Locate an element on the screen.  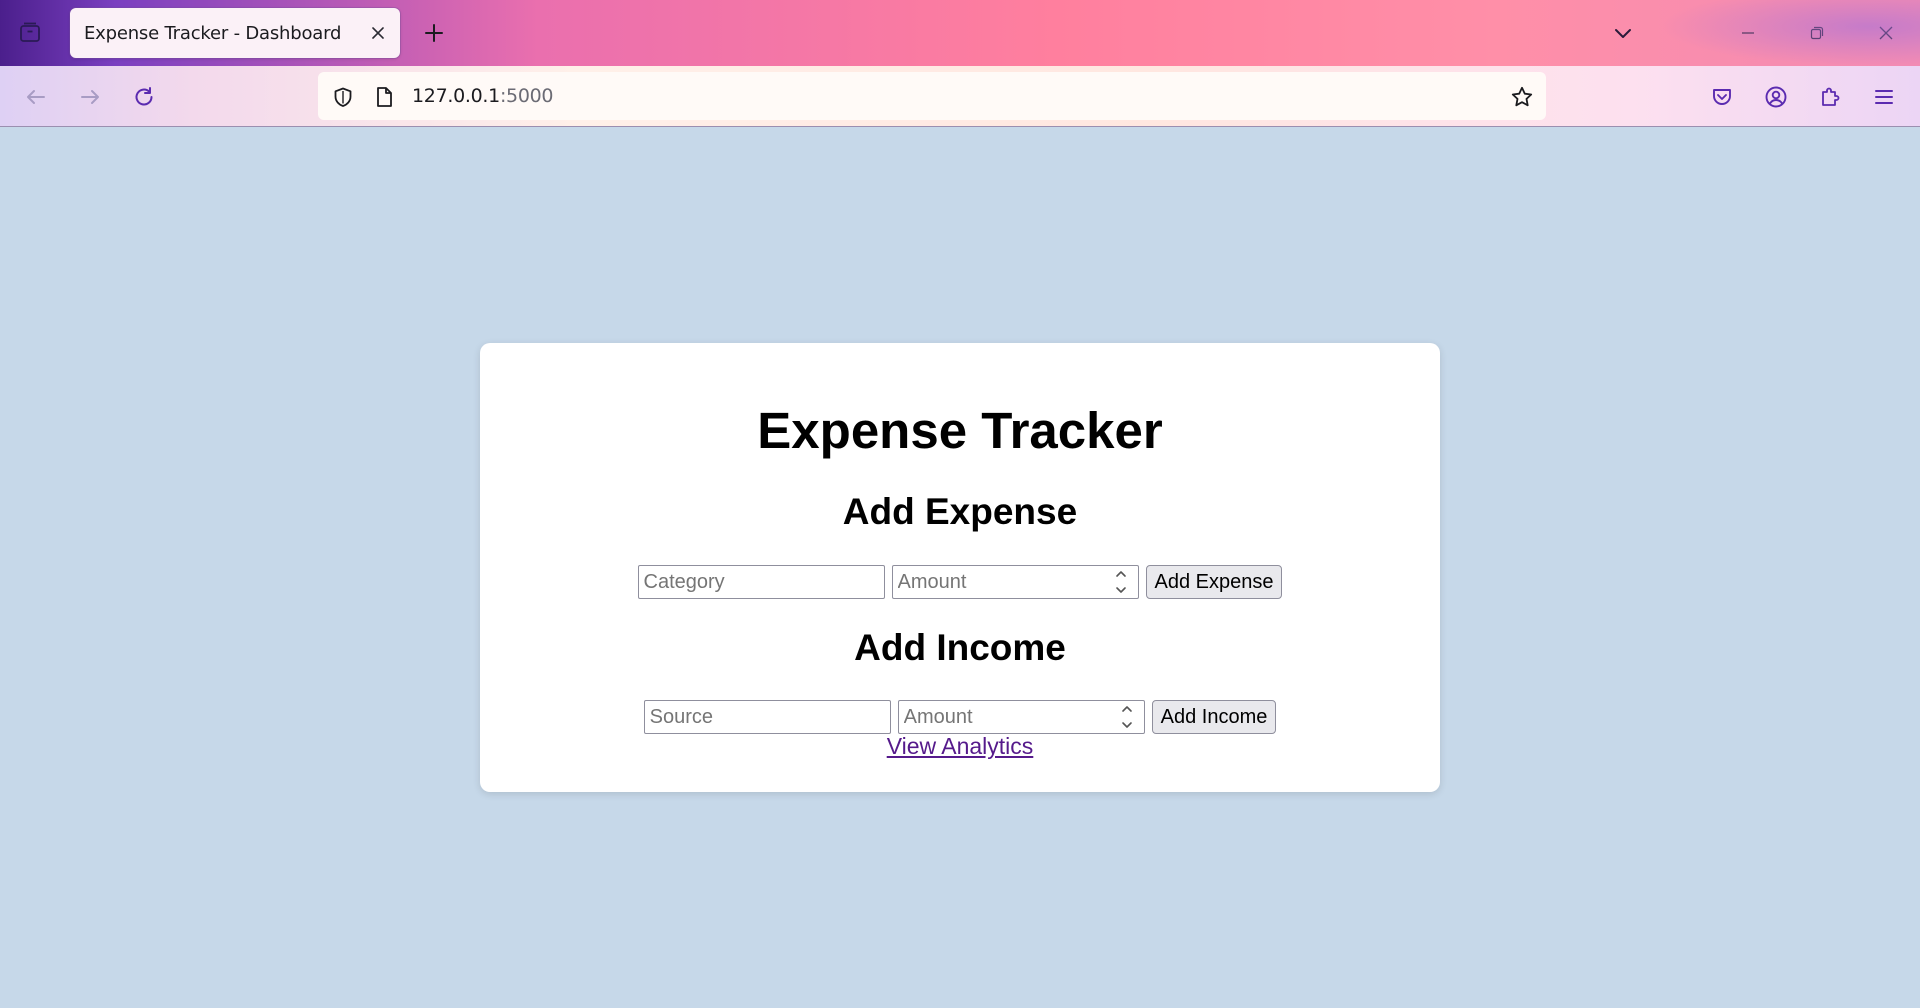
add-income-form: Add Income is located at coordinates (960, 717).